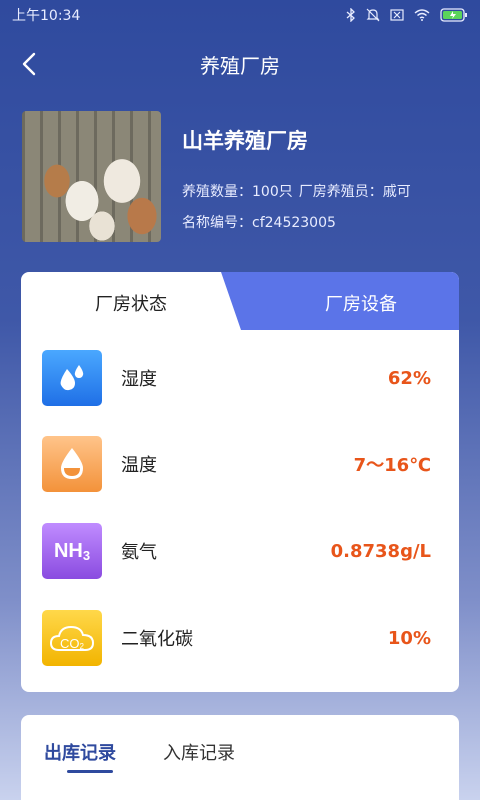 This screenshot has width=480, height=800. Describe the element at coordinates (68, 550) in the screenshot. I see `nh3-text: NH` at that location.